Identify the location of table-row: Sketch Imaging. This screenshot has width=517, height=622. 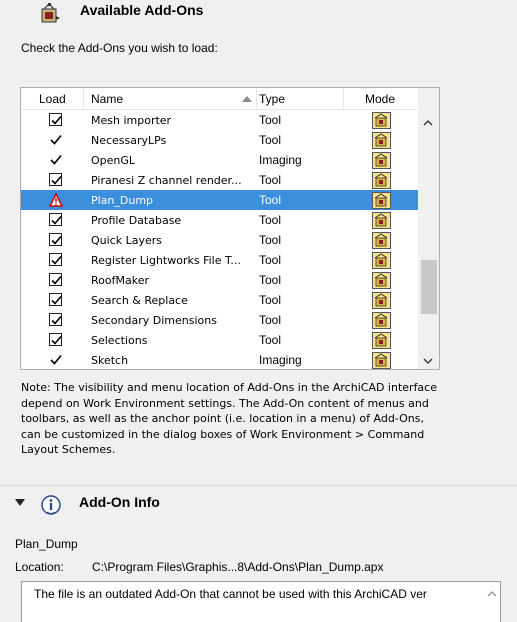
(219, 360).